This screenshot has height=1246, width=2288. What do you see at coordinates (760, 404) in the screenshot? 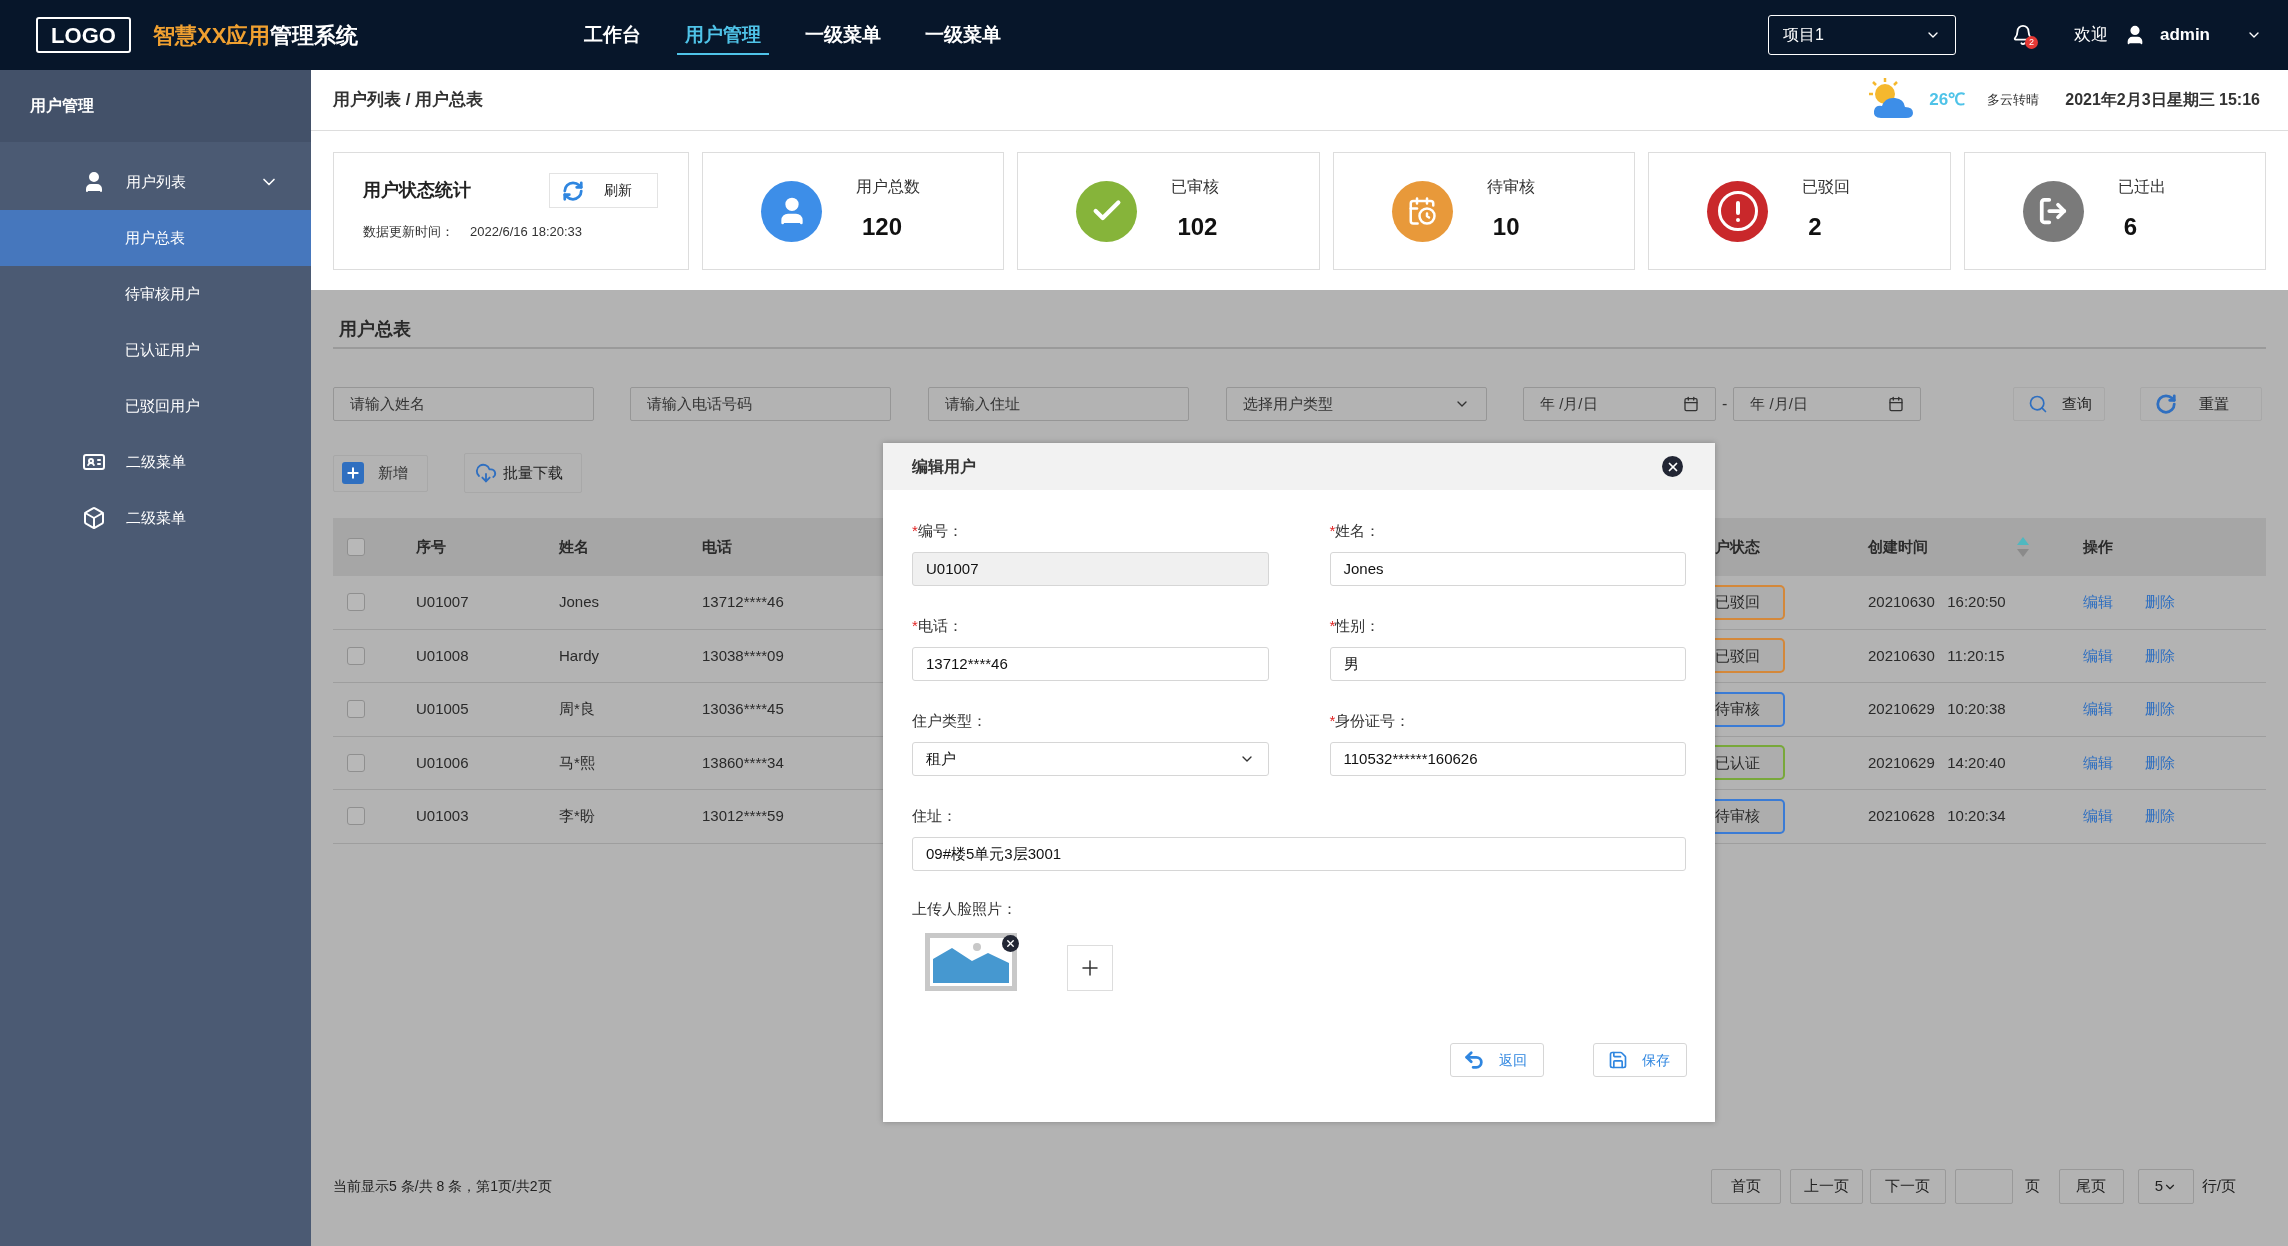
I see `phone-input: 请输入电话号码` at bounding box center [760, 404].